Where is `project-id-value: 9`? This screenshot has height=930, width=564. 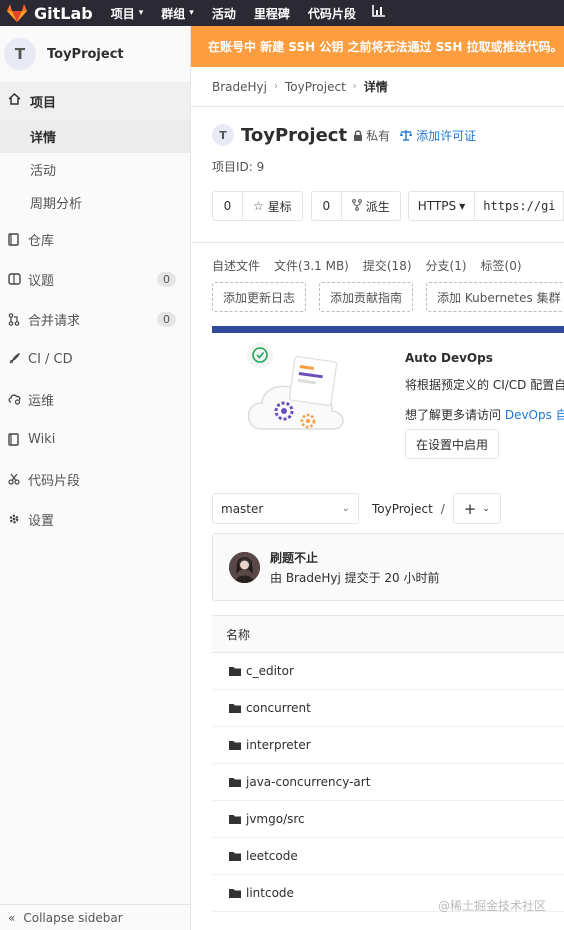
project-id-value: 9 is located at coordinates (260, 167).